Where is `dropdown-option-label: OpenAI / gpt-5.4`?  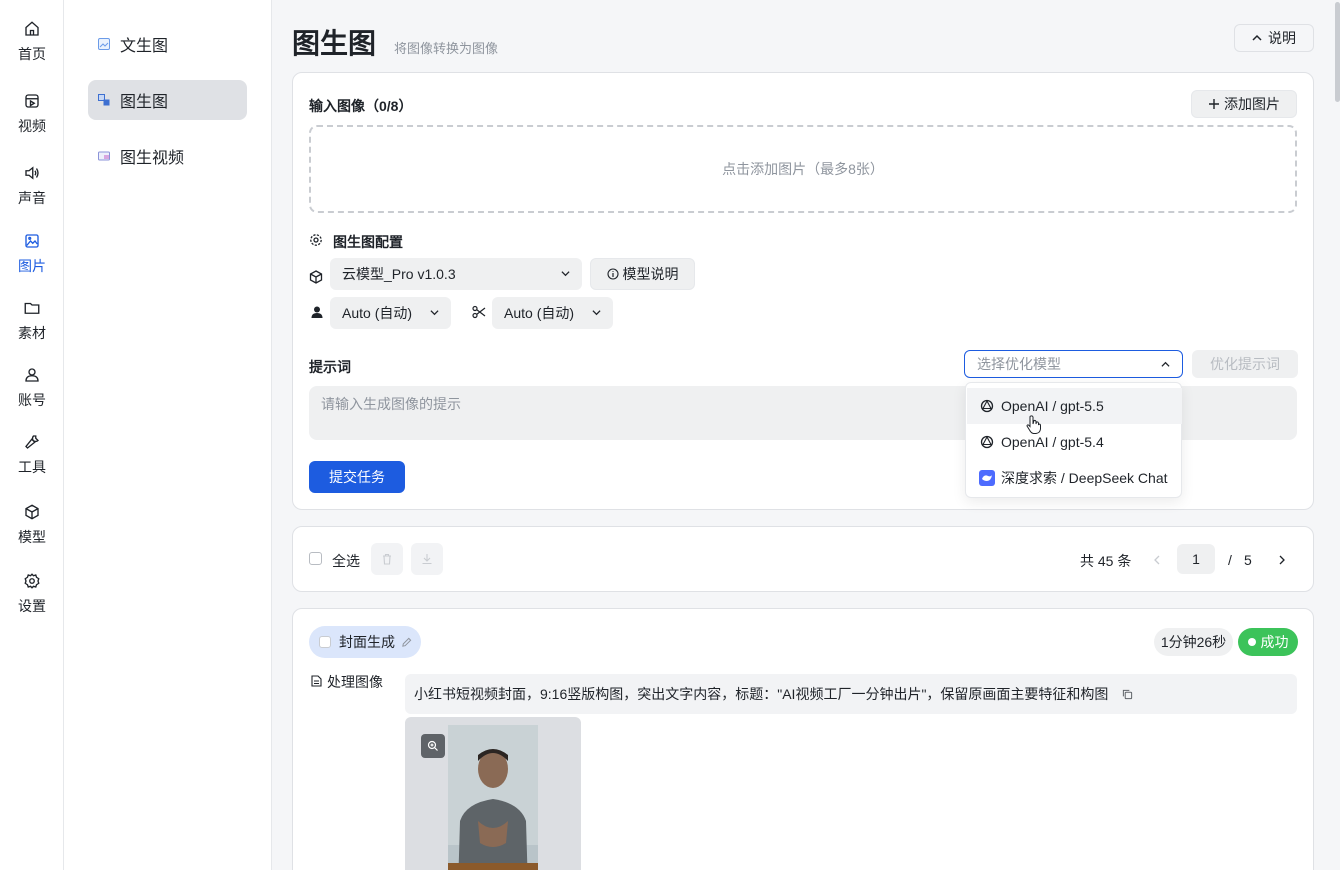 dropdown-option-label: OpenAI / gpt-5.4 is located at coordinates (1052, 442).